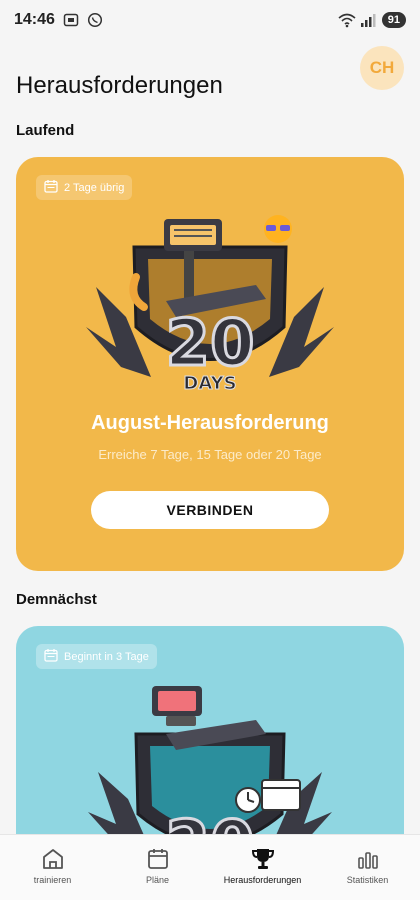 The width and height of the screenshot is (420, 900). I want to click on tab-challenges: Herausforderungen, so click(262, 867).